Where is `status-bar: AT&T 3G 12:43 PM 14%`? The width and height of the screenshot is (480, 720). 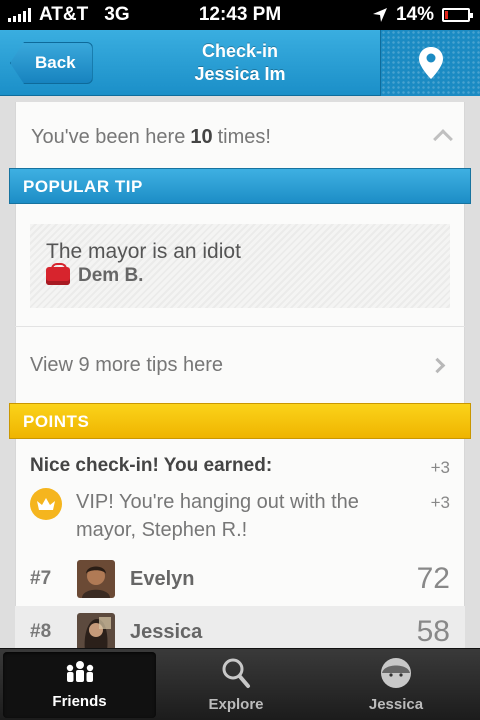 status-bar: AT&T 3G 12:43 PM 14% is located at coordinates (240, 15).